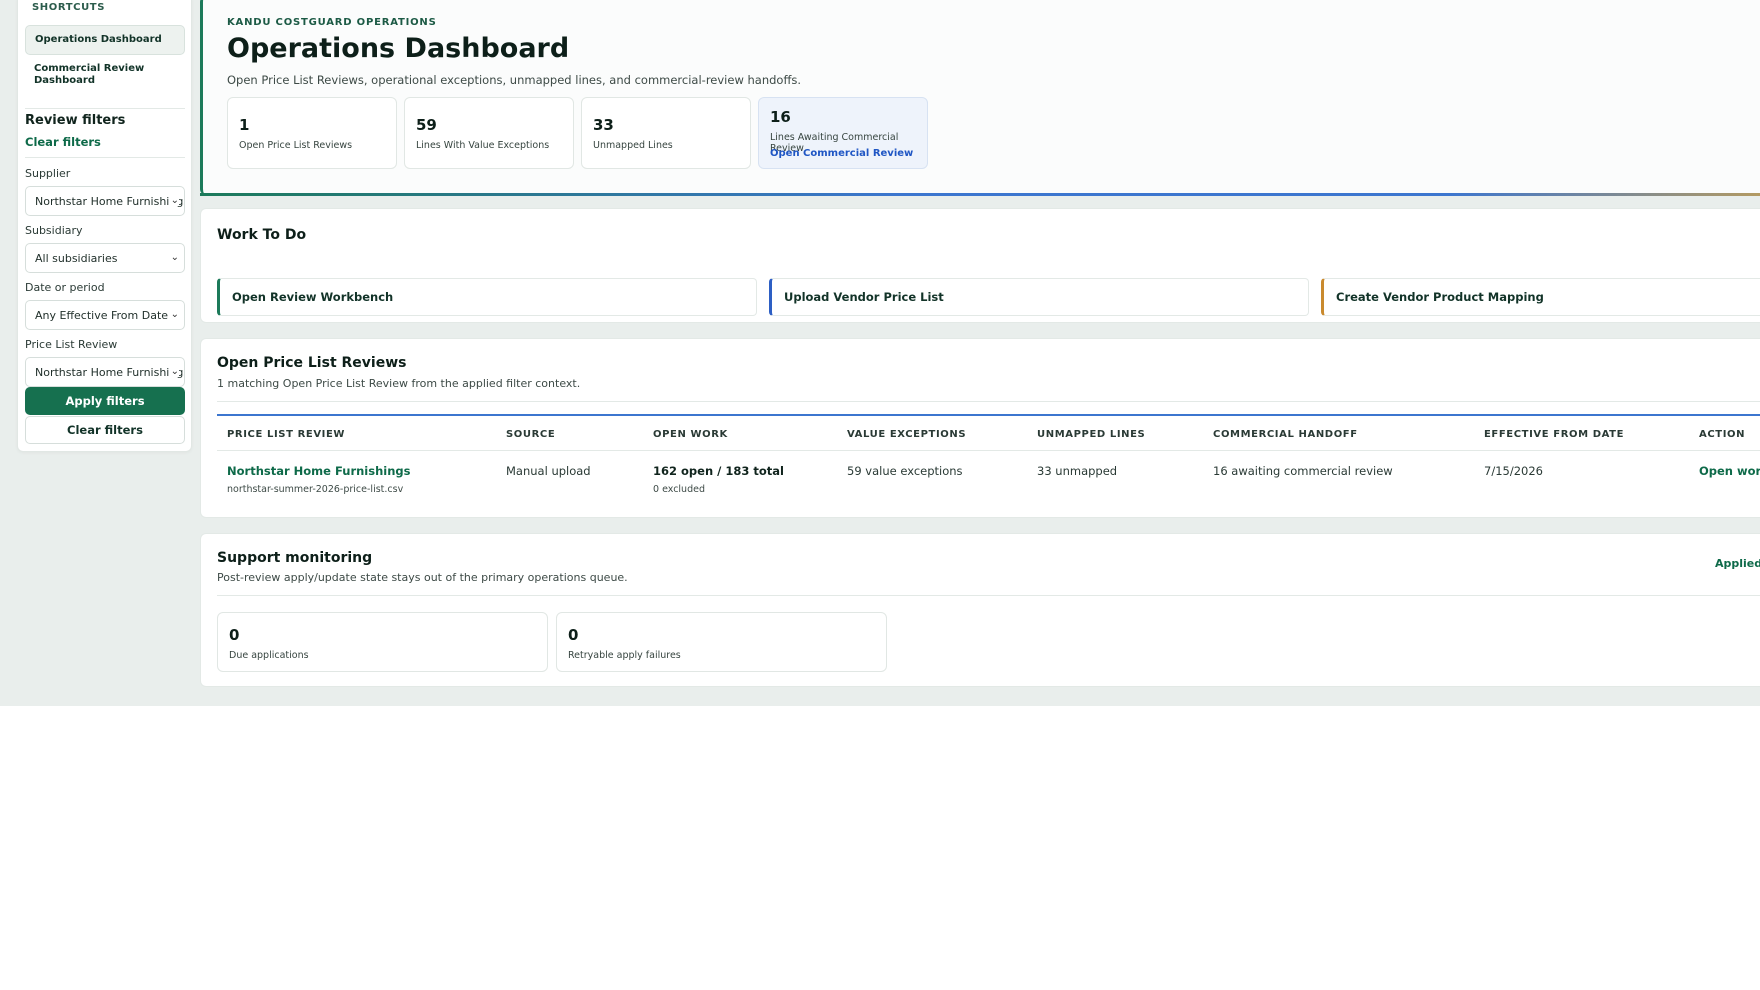 The height and width of the screenshot is (990, 1760). What do you see at coordinates (262, 235) in the screenshot?
I see `work-to-do-title: Work To Do` at bounding box center [262, 235].